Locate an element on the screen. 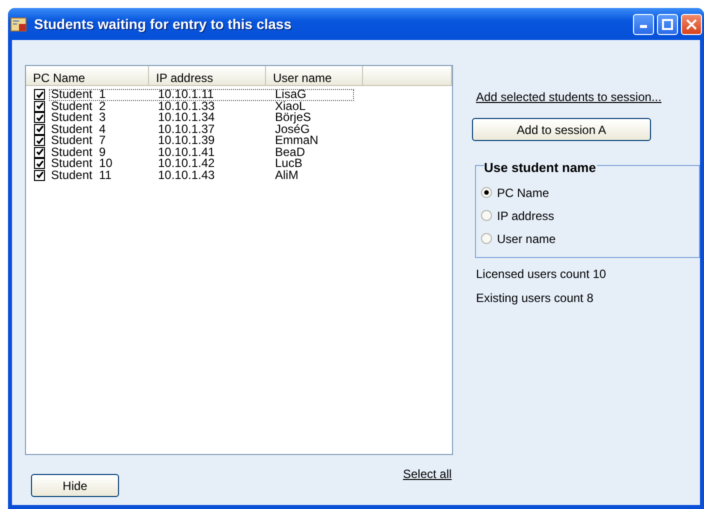 The height and width of the screenshot is (509, 704). table-cell-text: Student 3 is located at coordinates (78, 118).